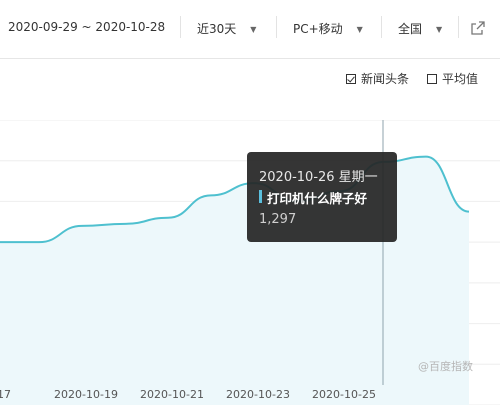 The image size is (500, 405). I want to click on data-tooltip: 2020-10-26 星期一 打印机什么牌子好 1,297, so click(322, 197).